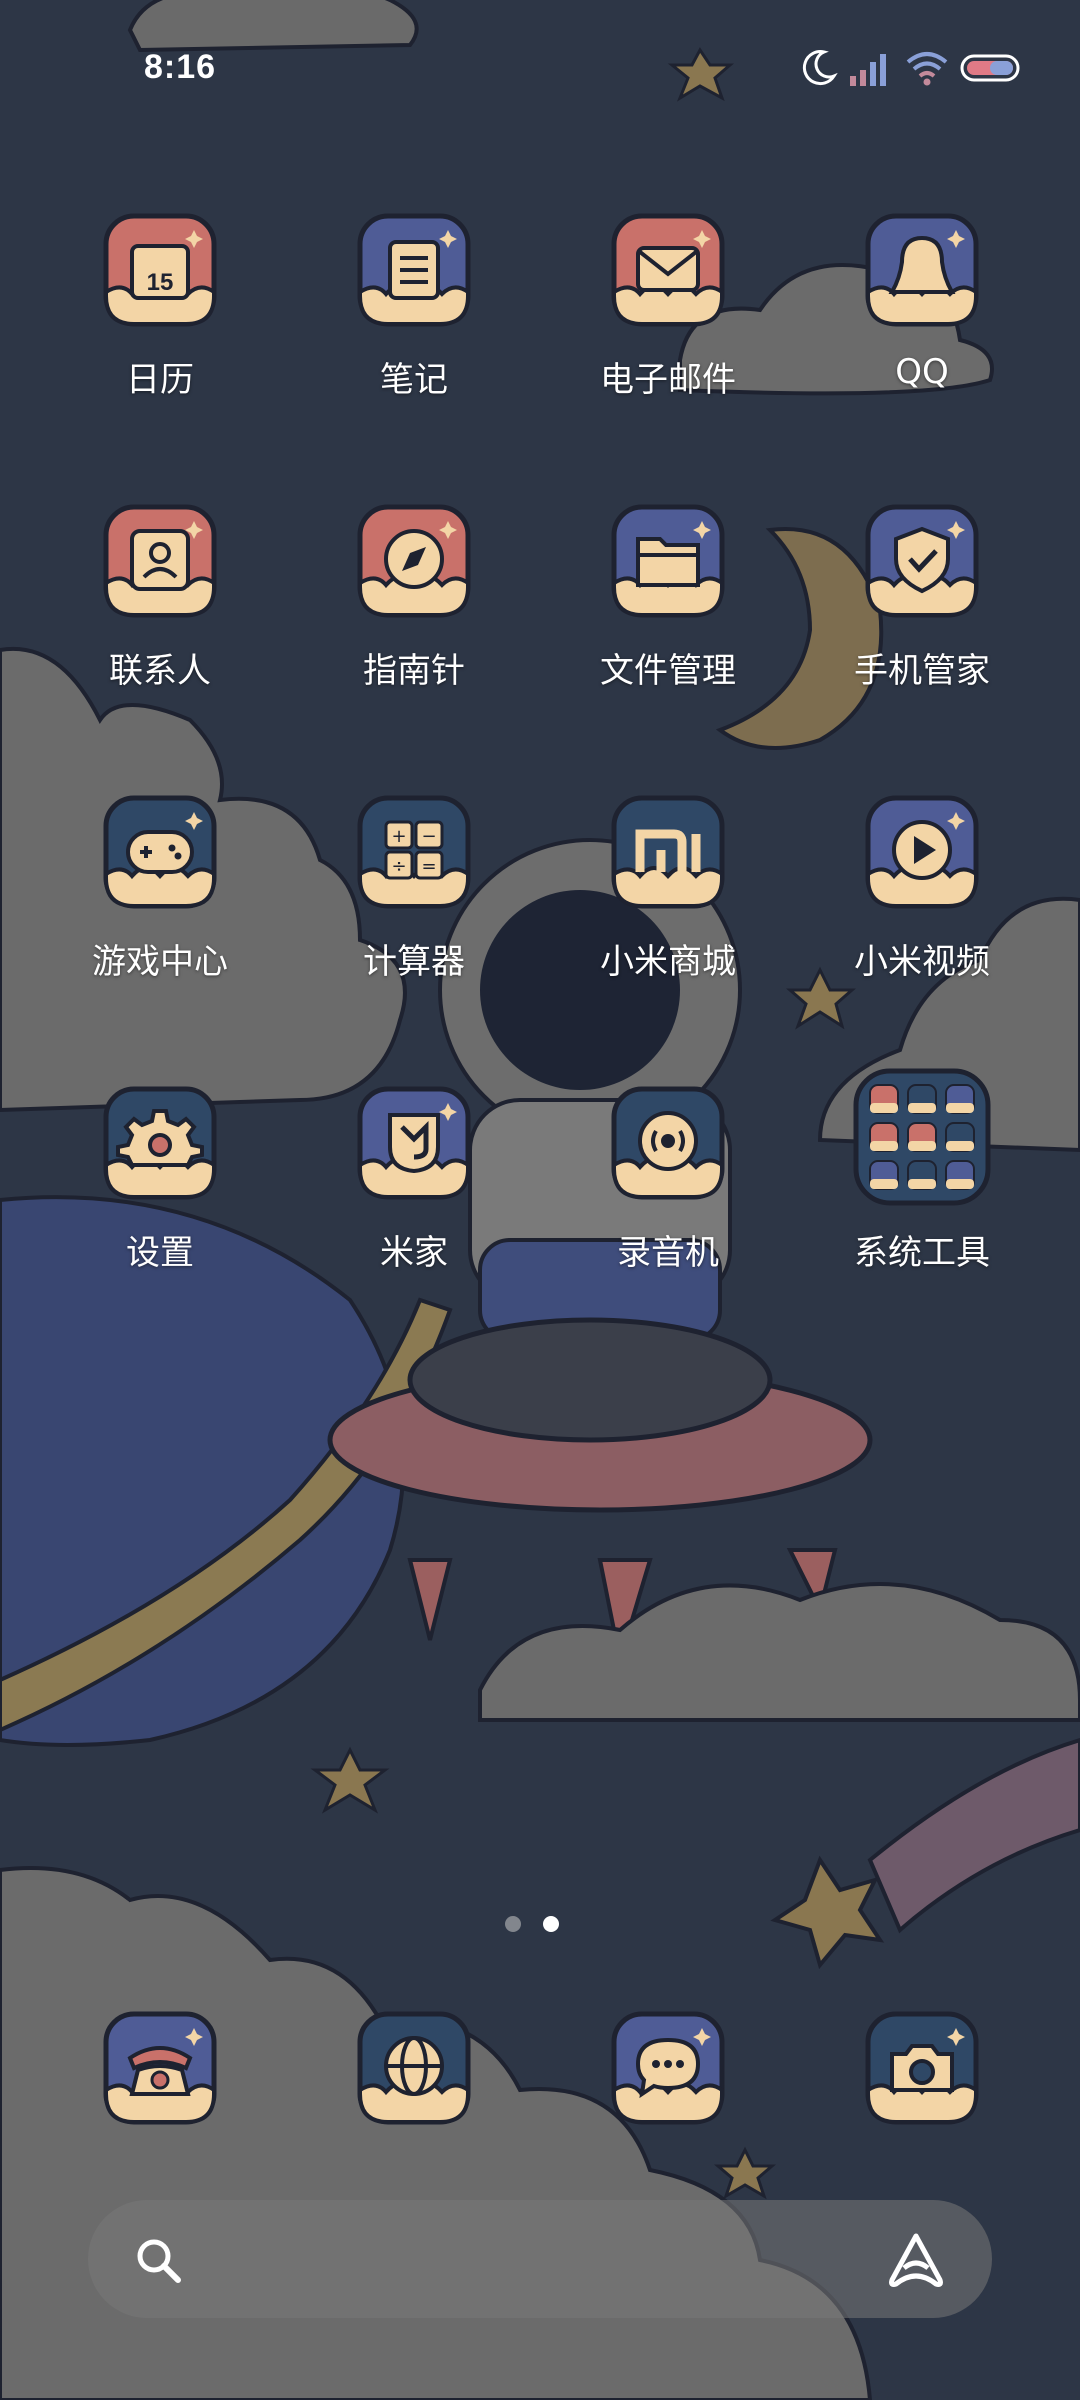  What do you see at coordinates (414, 1253) in the screenshot?
I see `app-label: 米家` at bounding box center [414, 1253].